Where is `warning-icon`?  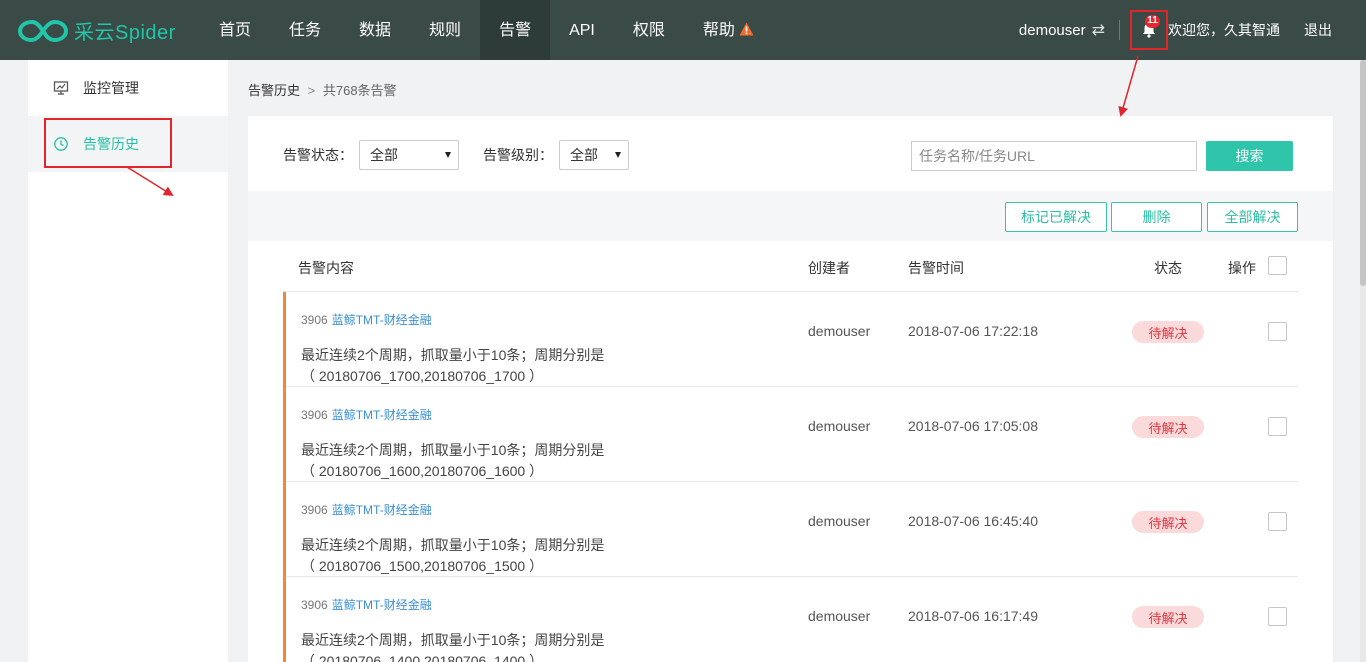 warning-icon is located at coordinates (746, 29).